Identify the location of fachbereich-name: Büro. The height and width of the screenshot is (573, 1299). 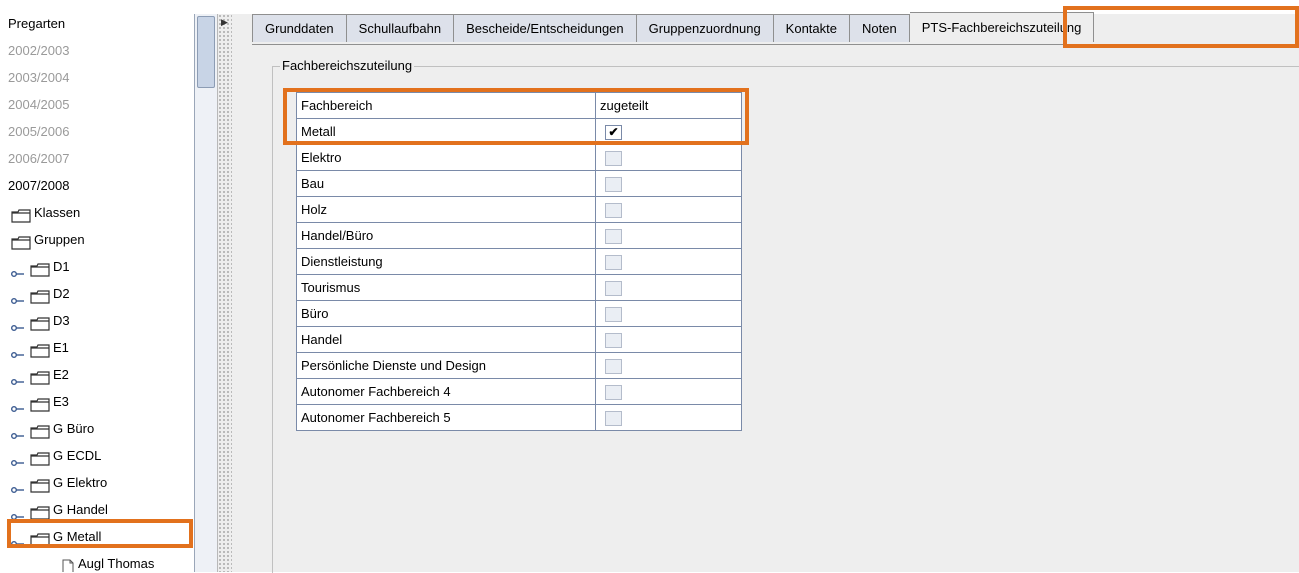
(446, 313).